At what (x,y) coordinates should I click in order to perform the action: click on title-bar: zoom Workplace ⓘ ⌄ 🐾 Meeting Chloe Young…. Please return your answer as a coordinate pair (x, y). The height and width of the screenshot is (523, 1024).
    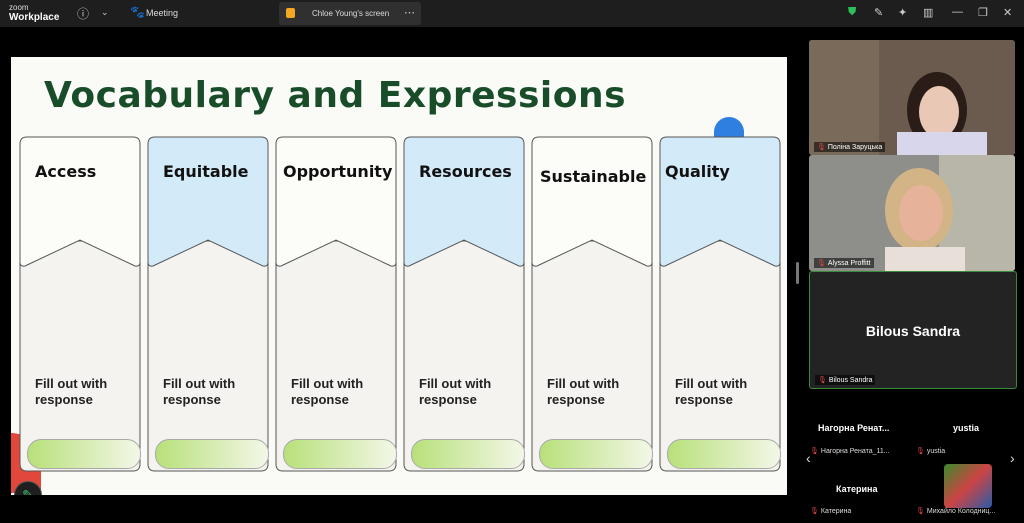
    Looking at the image, I should click on (512, 13).